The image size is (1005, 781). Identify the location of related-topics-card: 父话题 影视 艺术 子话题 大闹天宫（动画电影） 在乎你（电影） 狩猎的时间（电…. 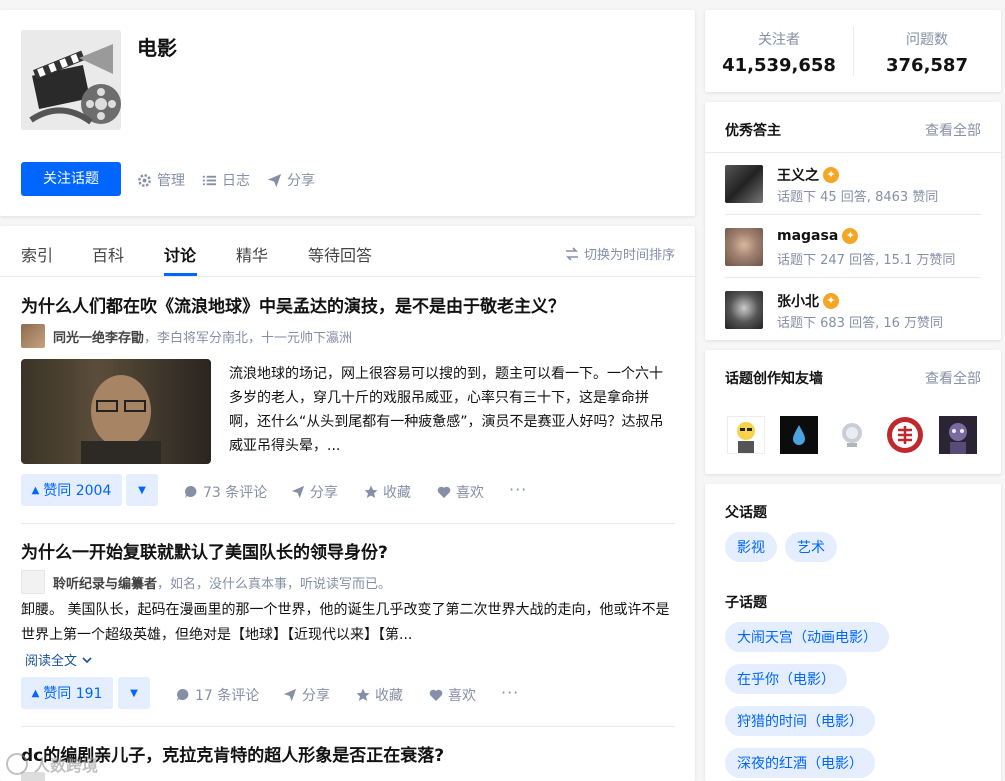
(853, 632).